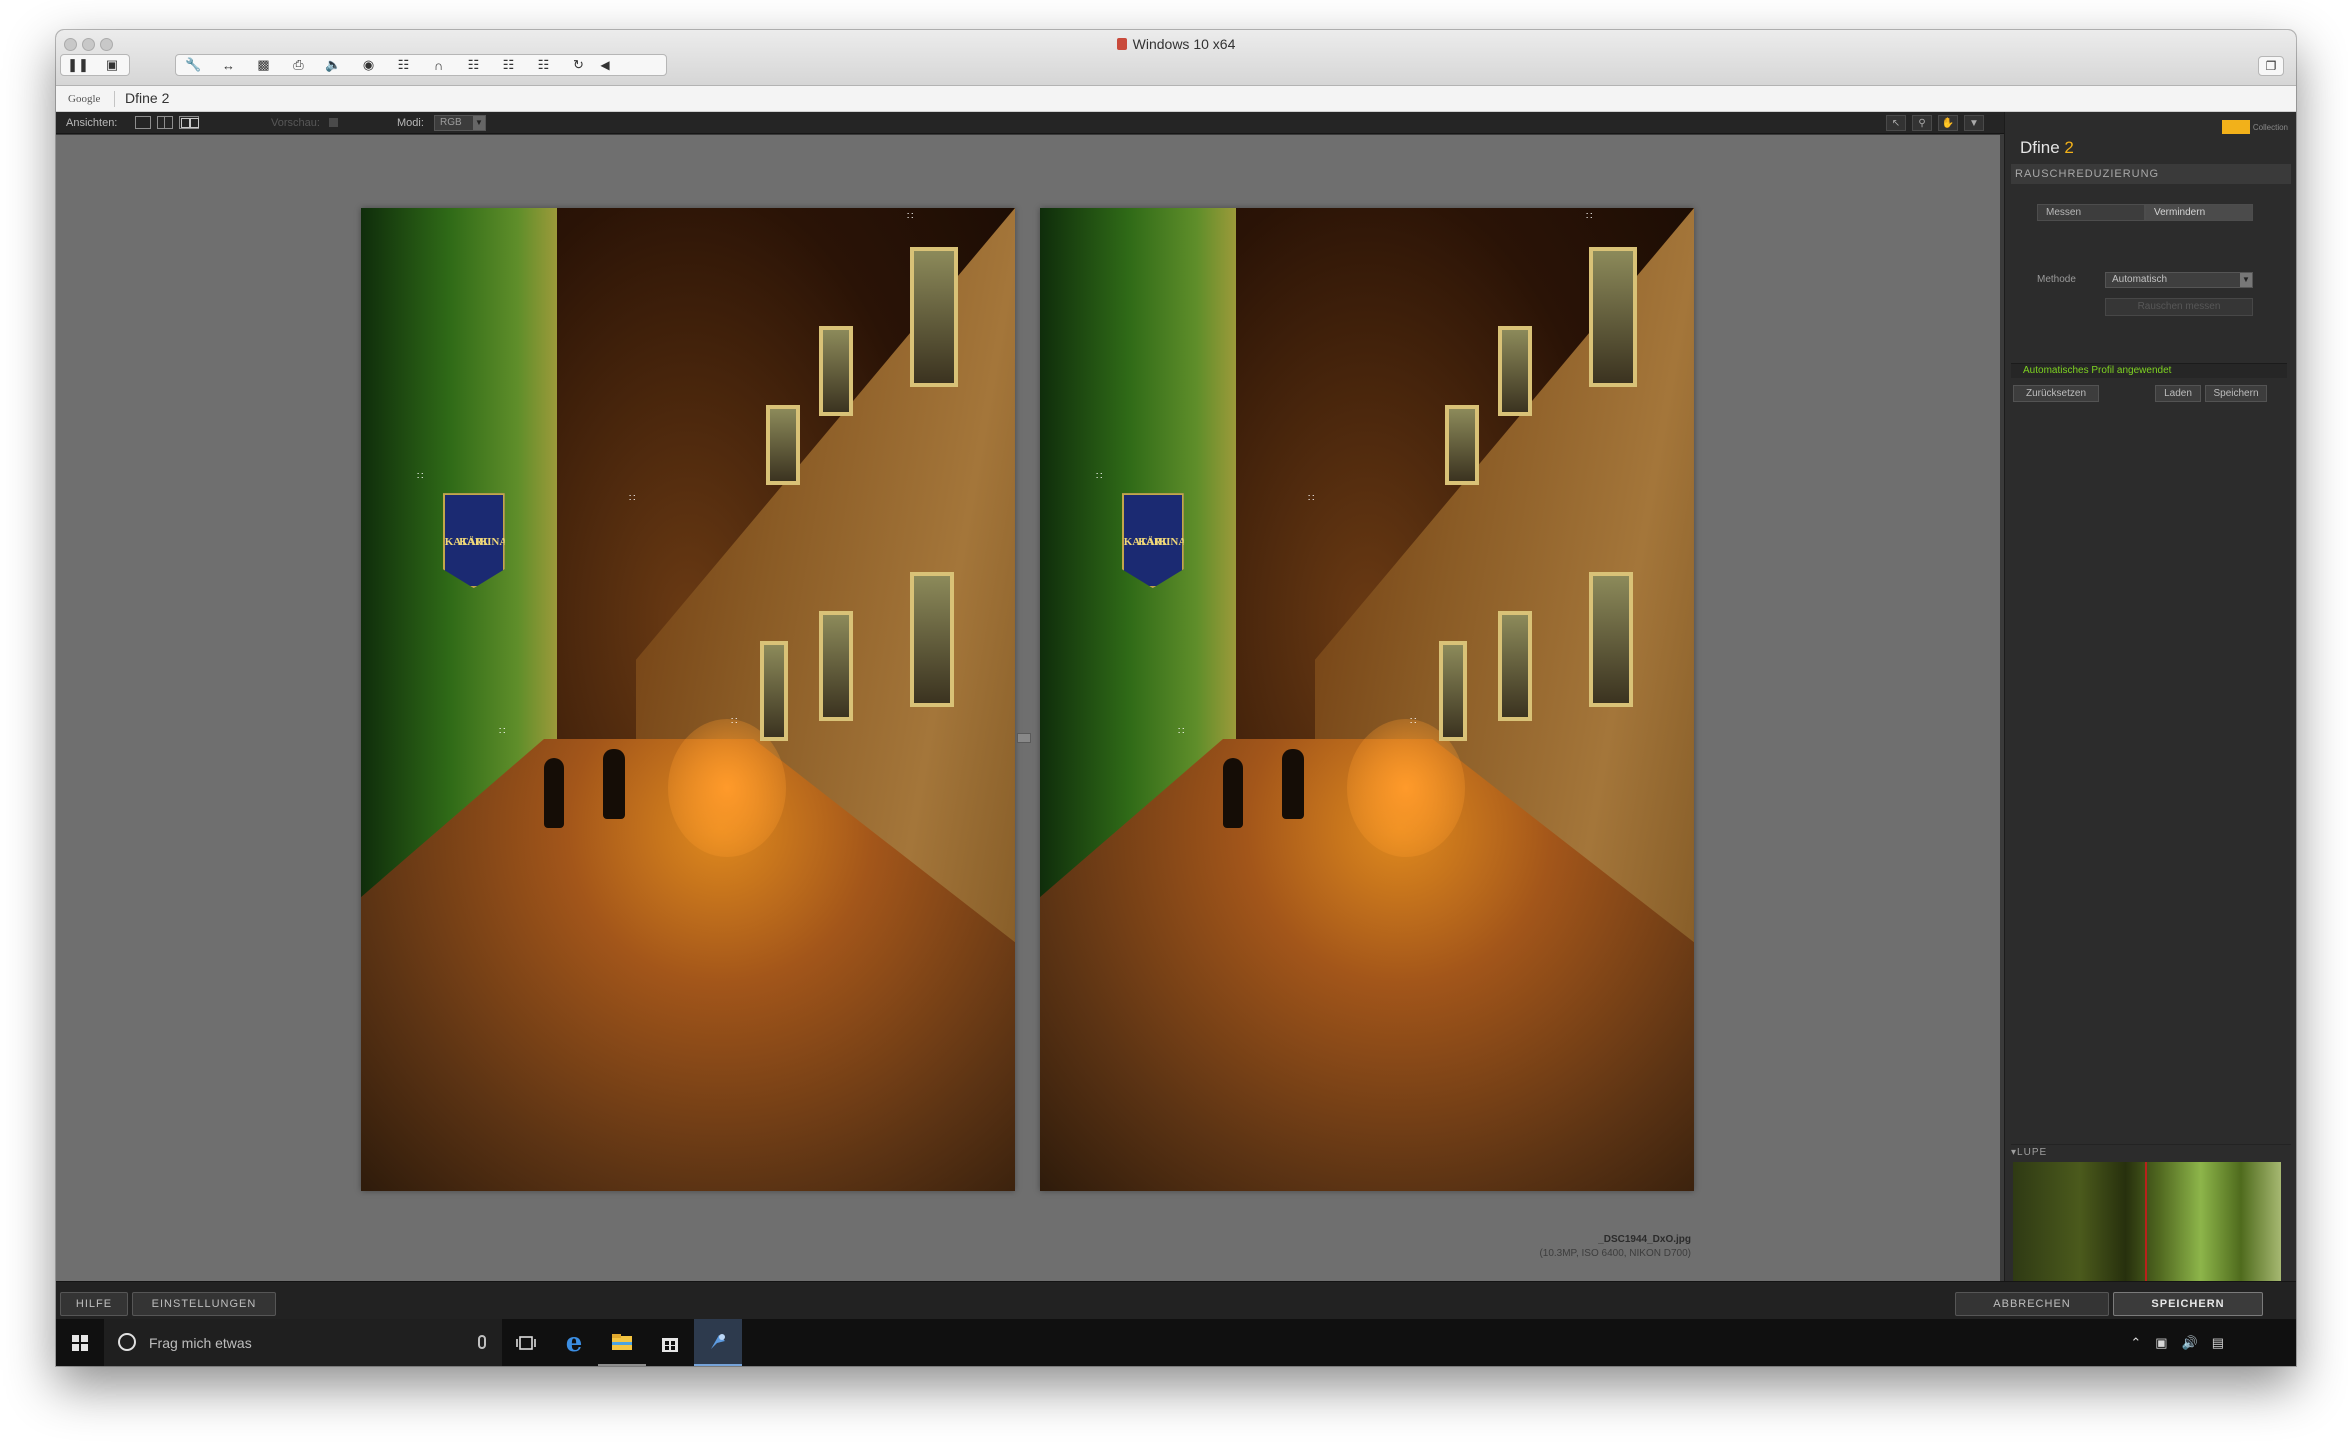 The image size is (2348, 1445). Describe the element at coordinates (1615, 1253) in the screenshot. I see `file-meta: (10.3MP, ISO 6400, NIKON D700)` at that location.